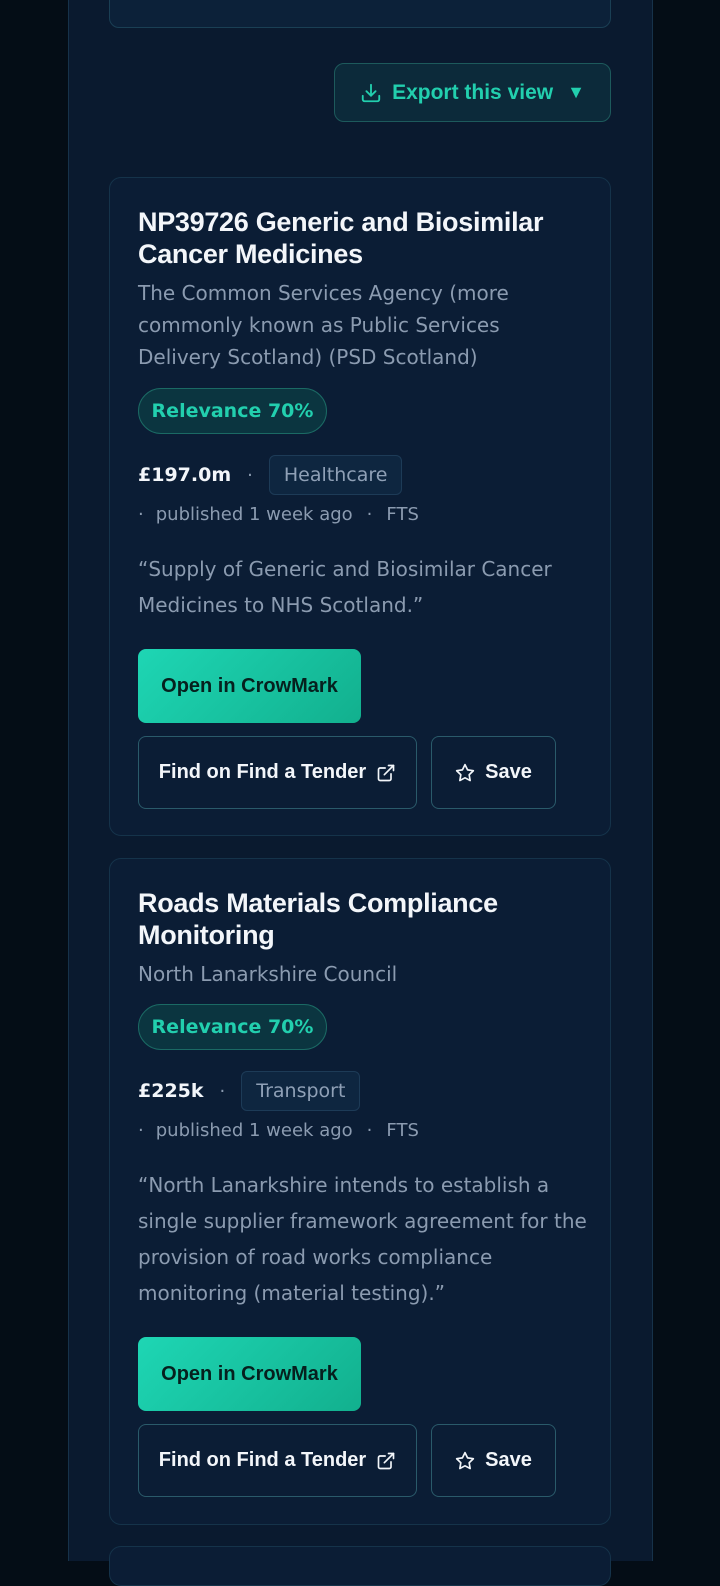  I want to click on result-title: Roads Materials Compliance Monitoring, so click(358, 919).